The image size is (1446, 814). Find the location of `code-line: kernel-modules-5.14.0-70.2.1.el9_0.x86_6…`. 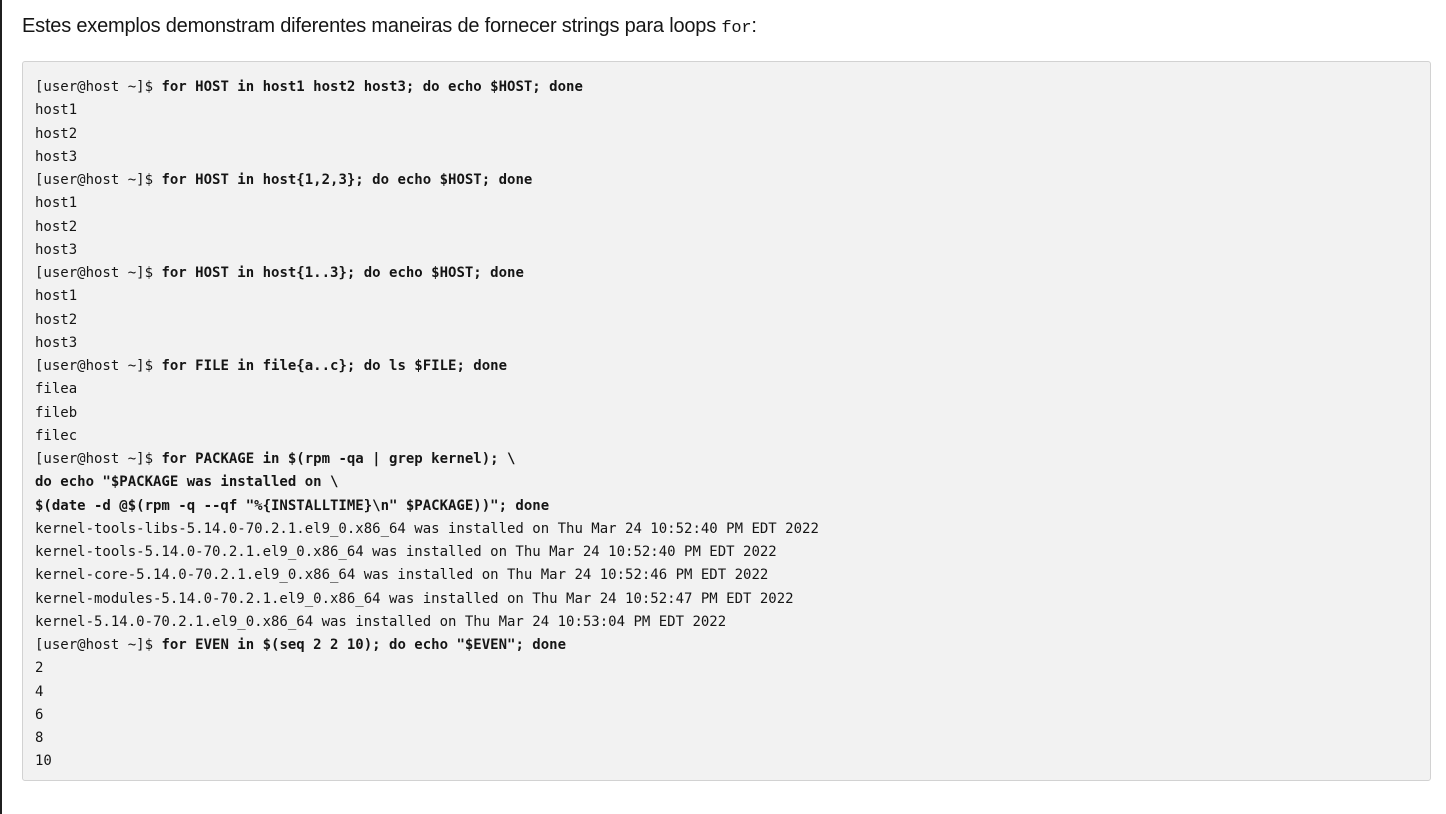

code-line: kernel-modules-5.14.0-70.2.1.el9_0.x86_6… is located at coordinates (726, 599).